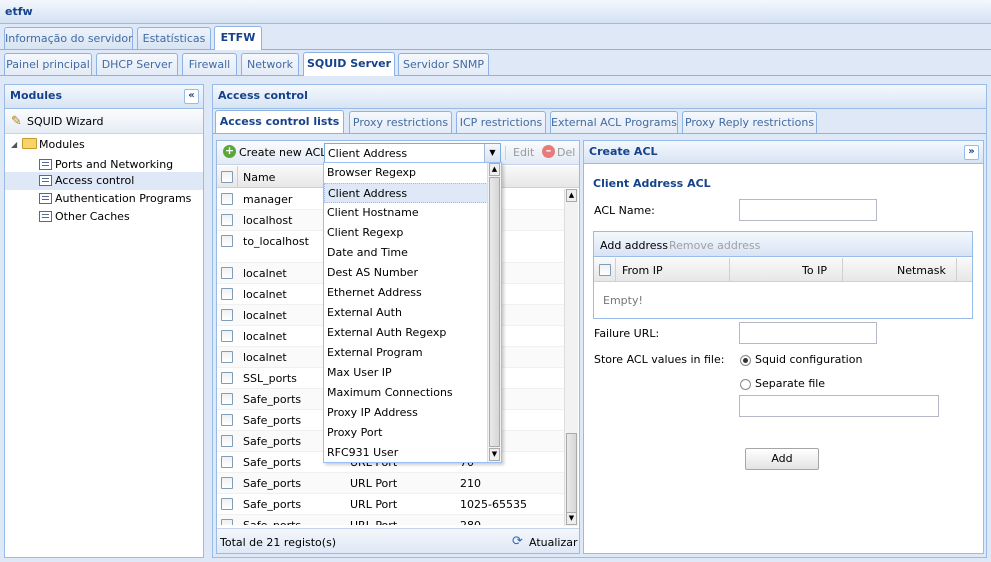 This screenshot has height=562, width=991. I want to click on tree-item-other-caches: Other Caches, so click(104, 217).